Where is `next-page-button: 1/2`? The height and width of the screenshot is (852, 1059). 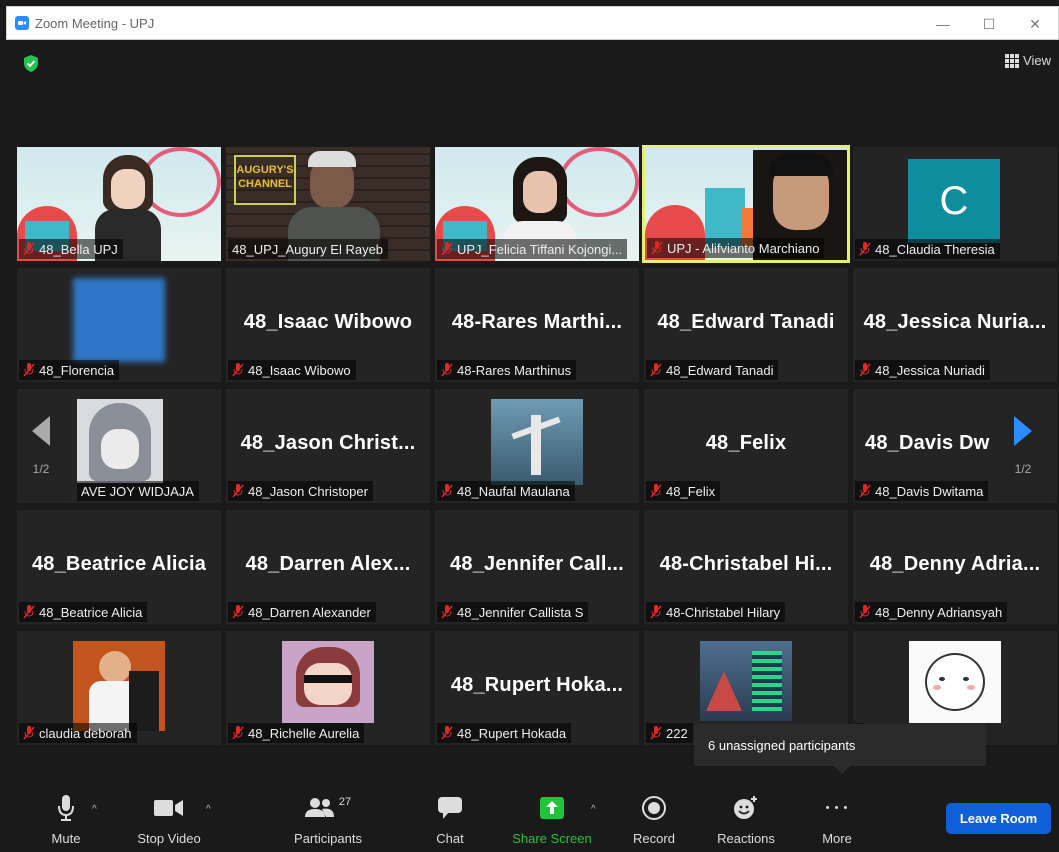 next-page-button: 1/2 is located at coordinates (1023, 446).